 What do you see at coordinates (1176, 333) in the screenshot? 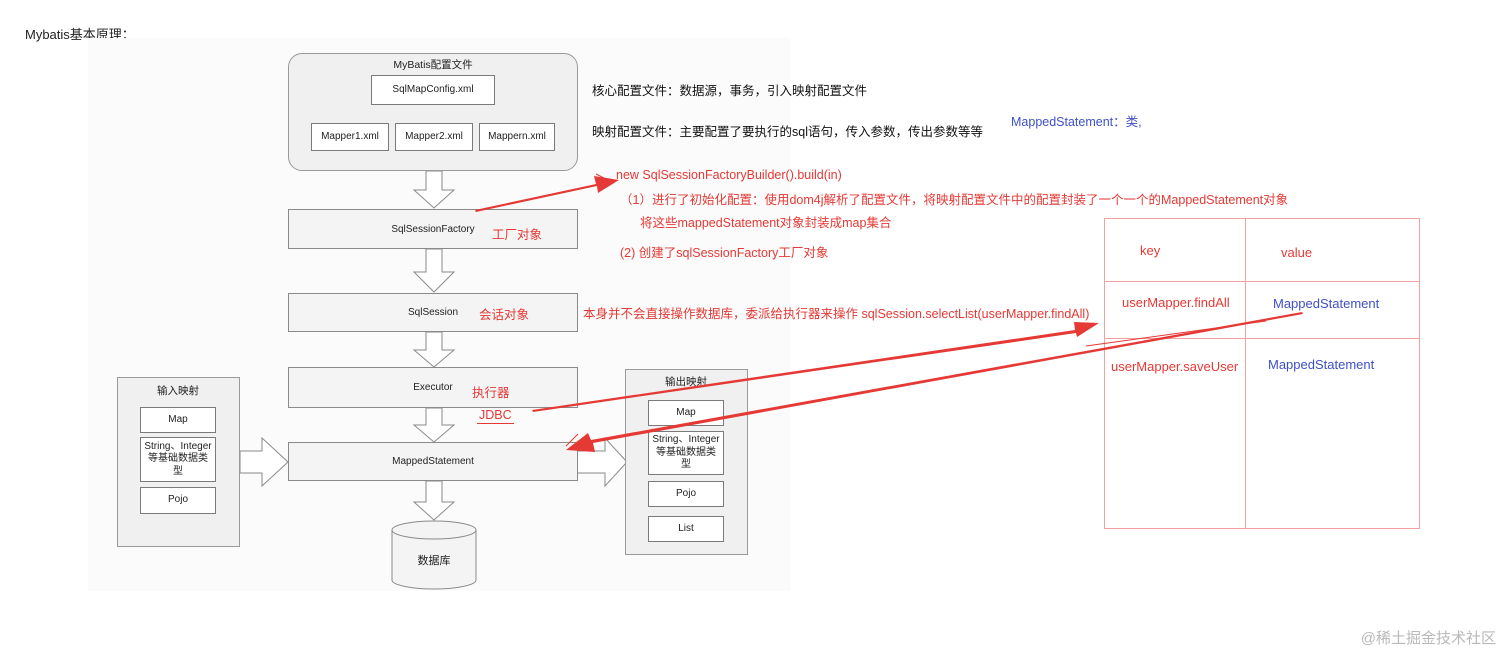
I see `thin-red-link-table` at bounding box center [1176, 333].